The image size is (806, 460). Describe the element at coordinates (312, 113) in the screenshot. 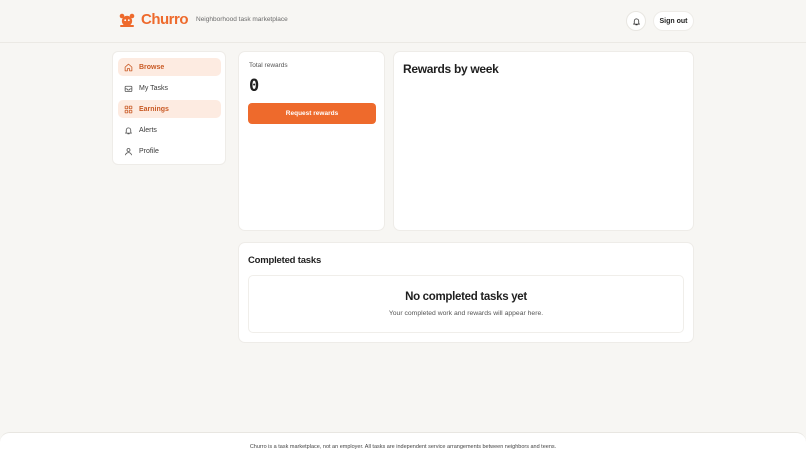

I see `request-rewards-button: Request rewards` at that location.